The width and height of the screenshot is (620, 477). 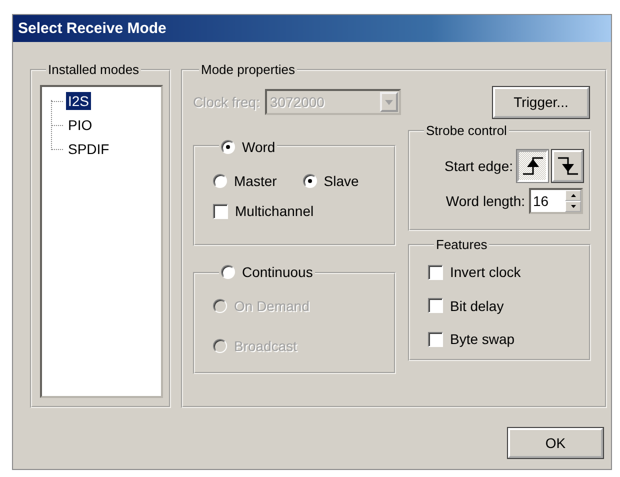 I want to click on radio-option: Slave, so click(x=330, y=181).